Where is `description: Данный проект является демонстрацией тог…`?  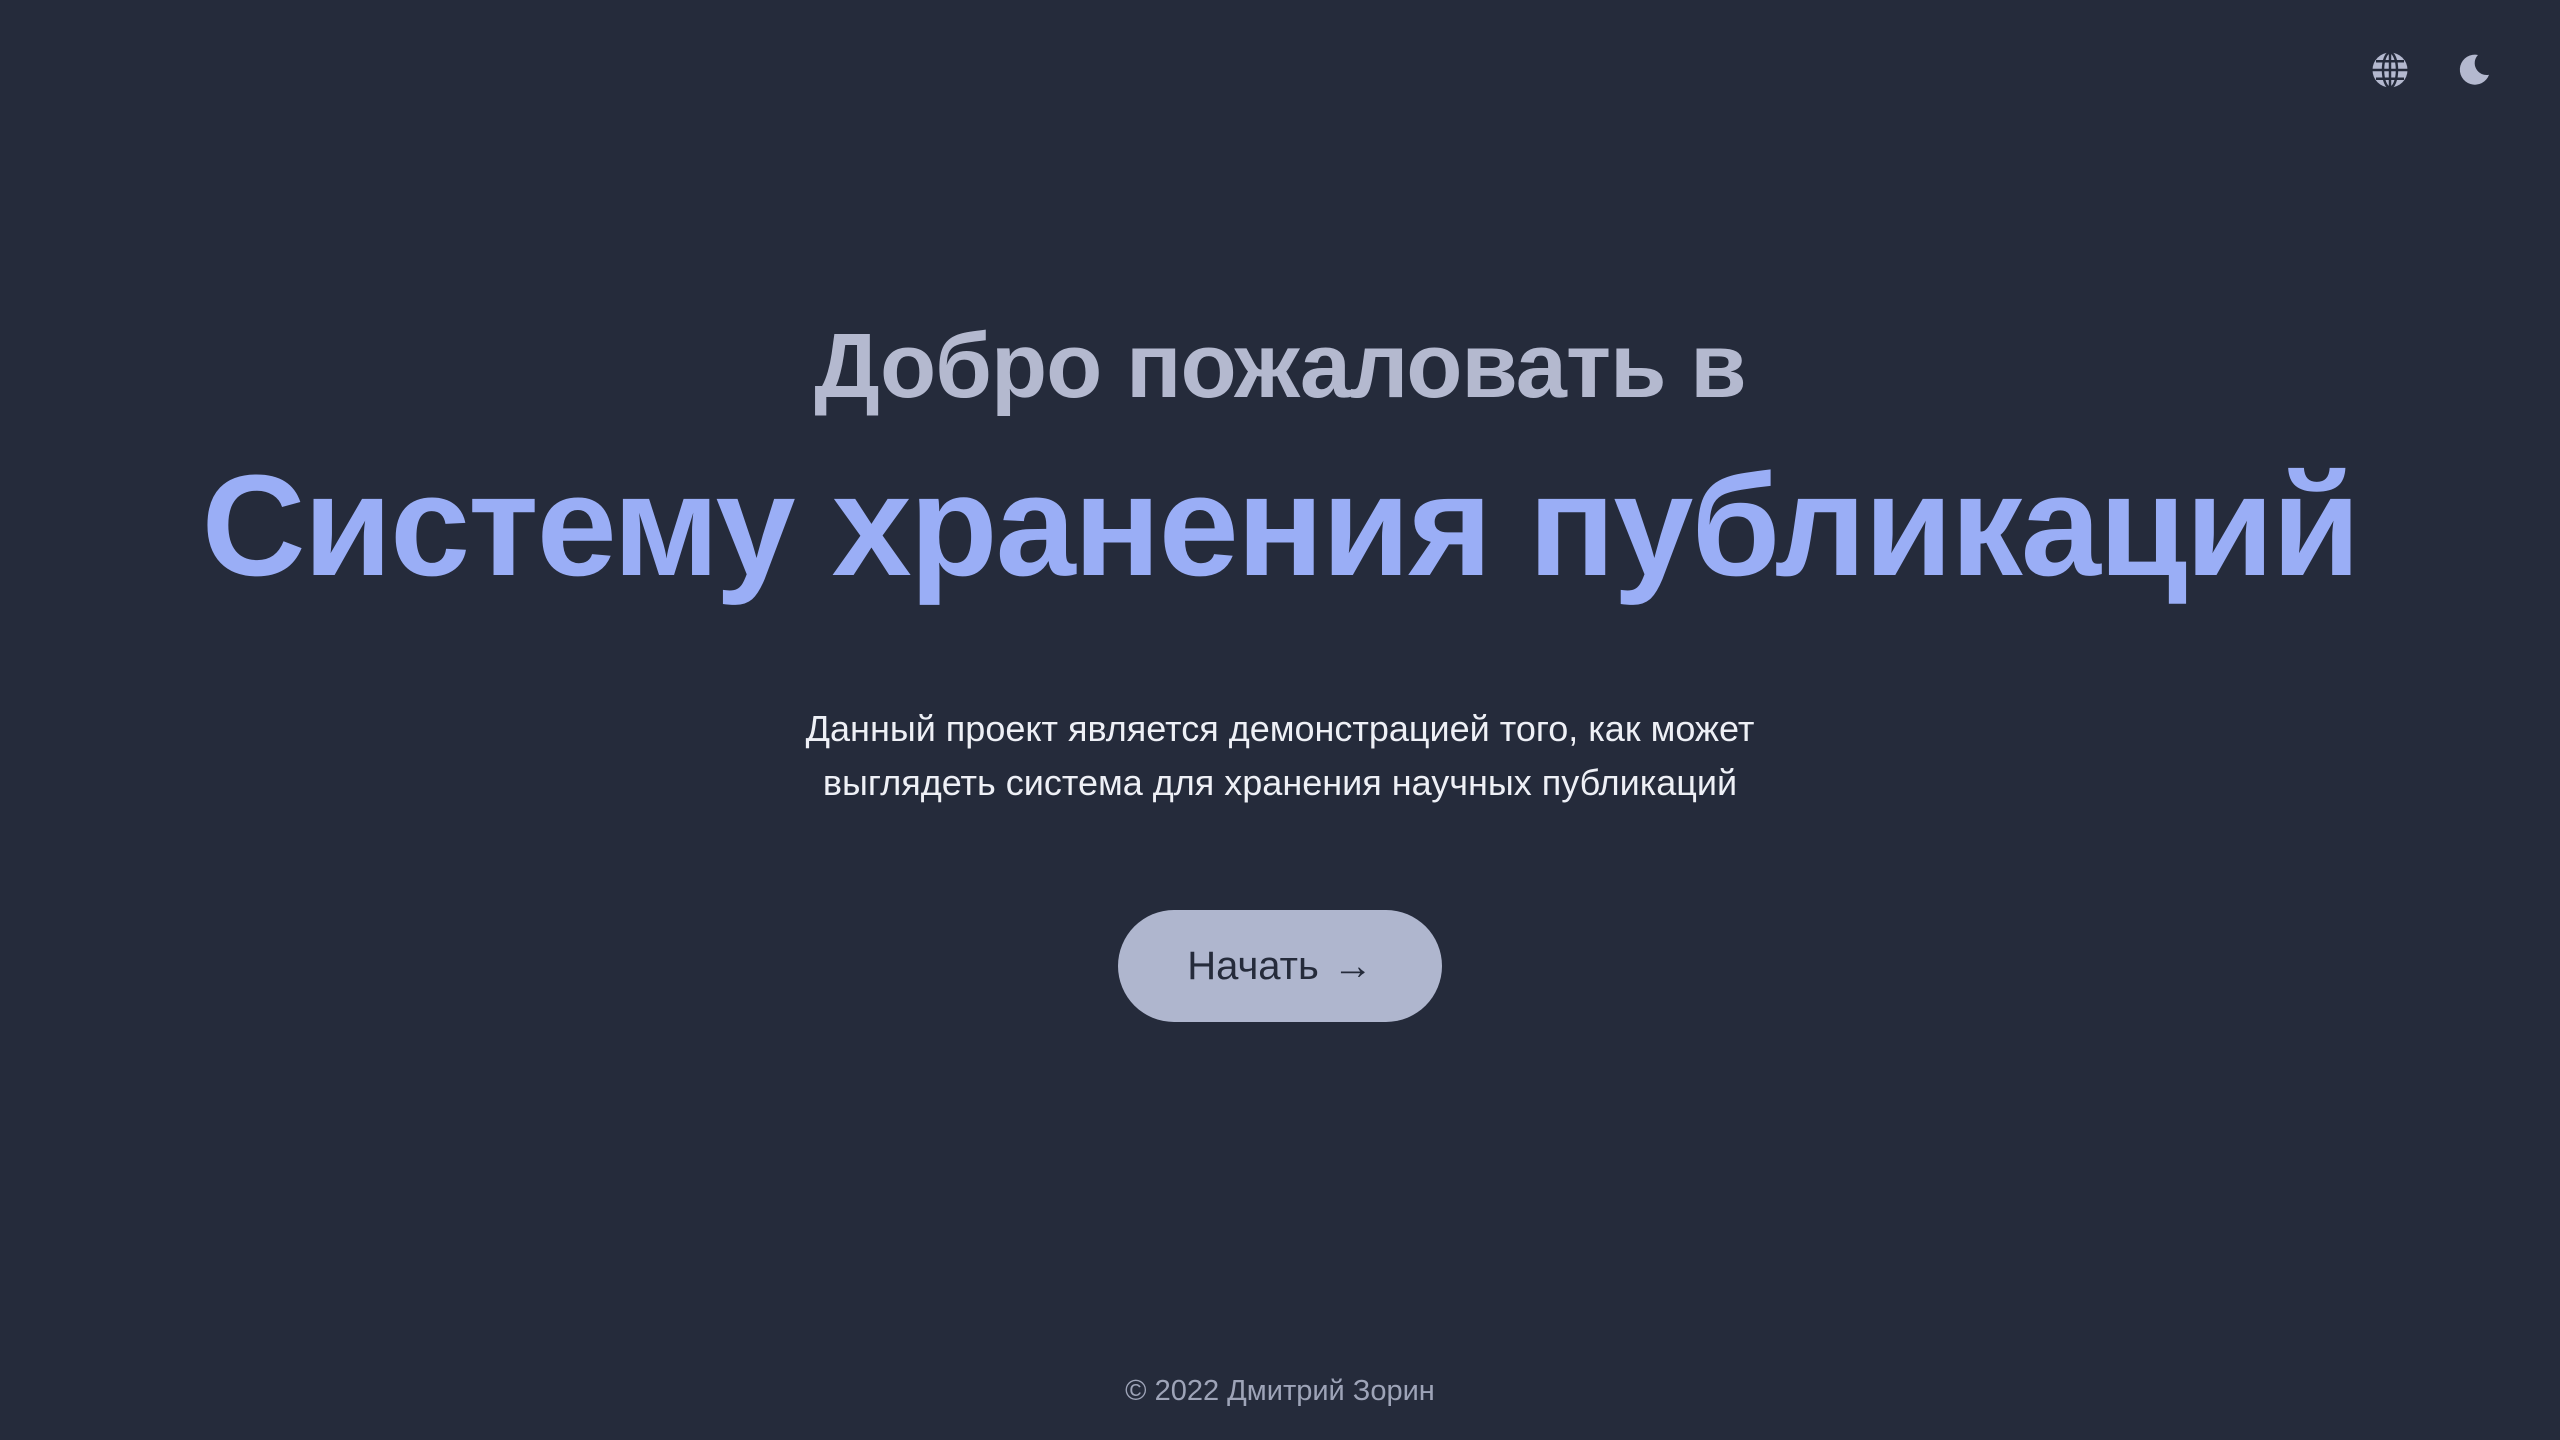 description: Данный проект является демонстрацией тог… is located at coordinates (1280, 756).